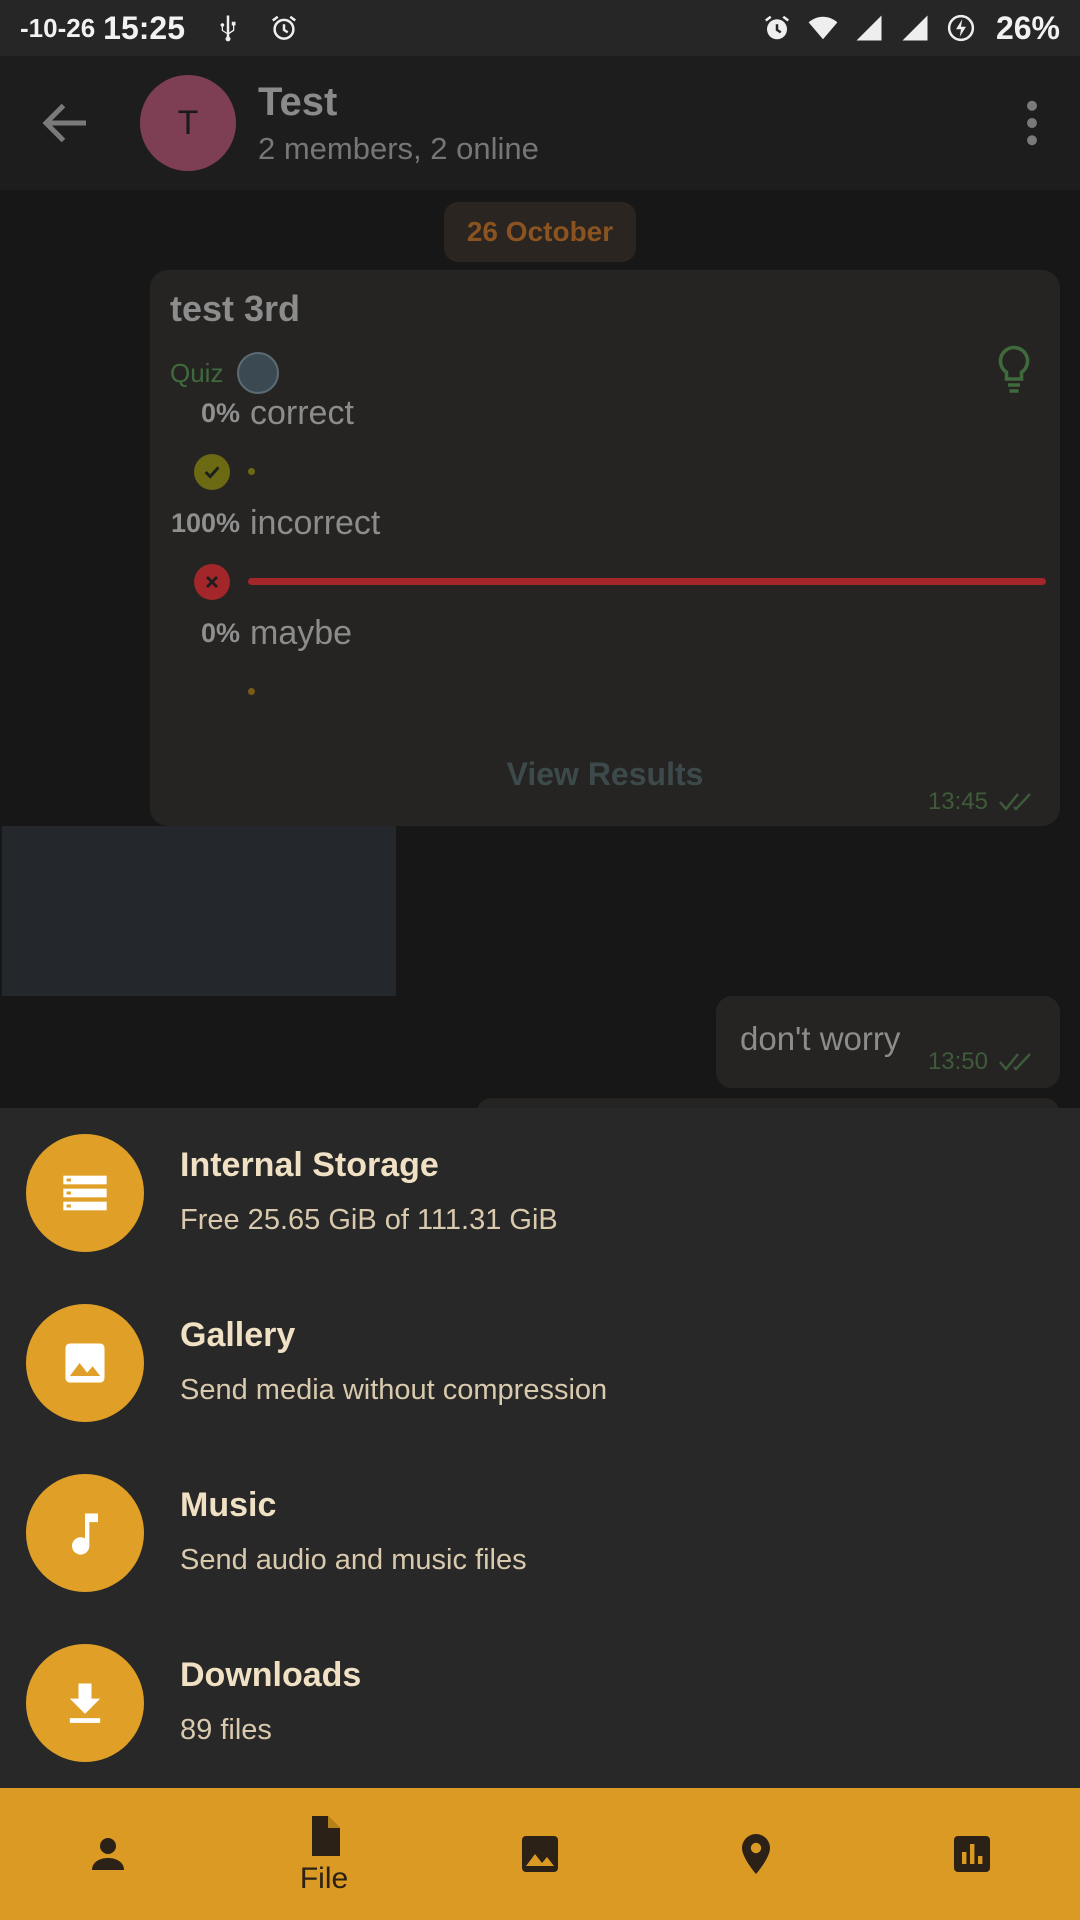  Describe the element at coordinates (66, 123) in the screenshot. I see `back-arrow-icon` at that location.